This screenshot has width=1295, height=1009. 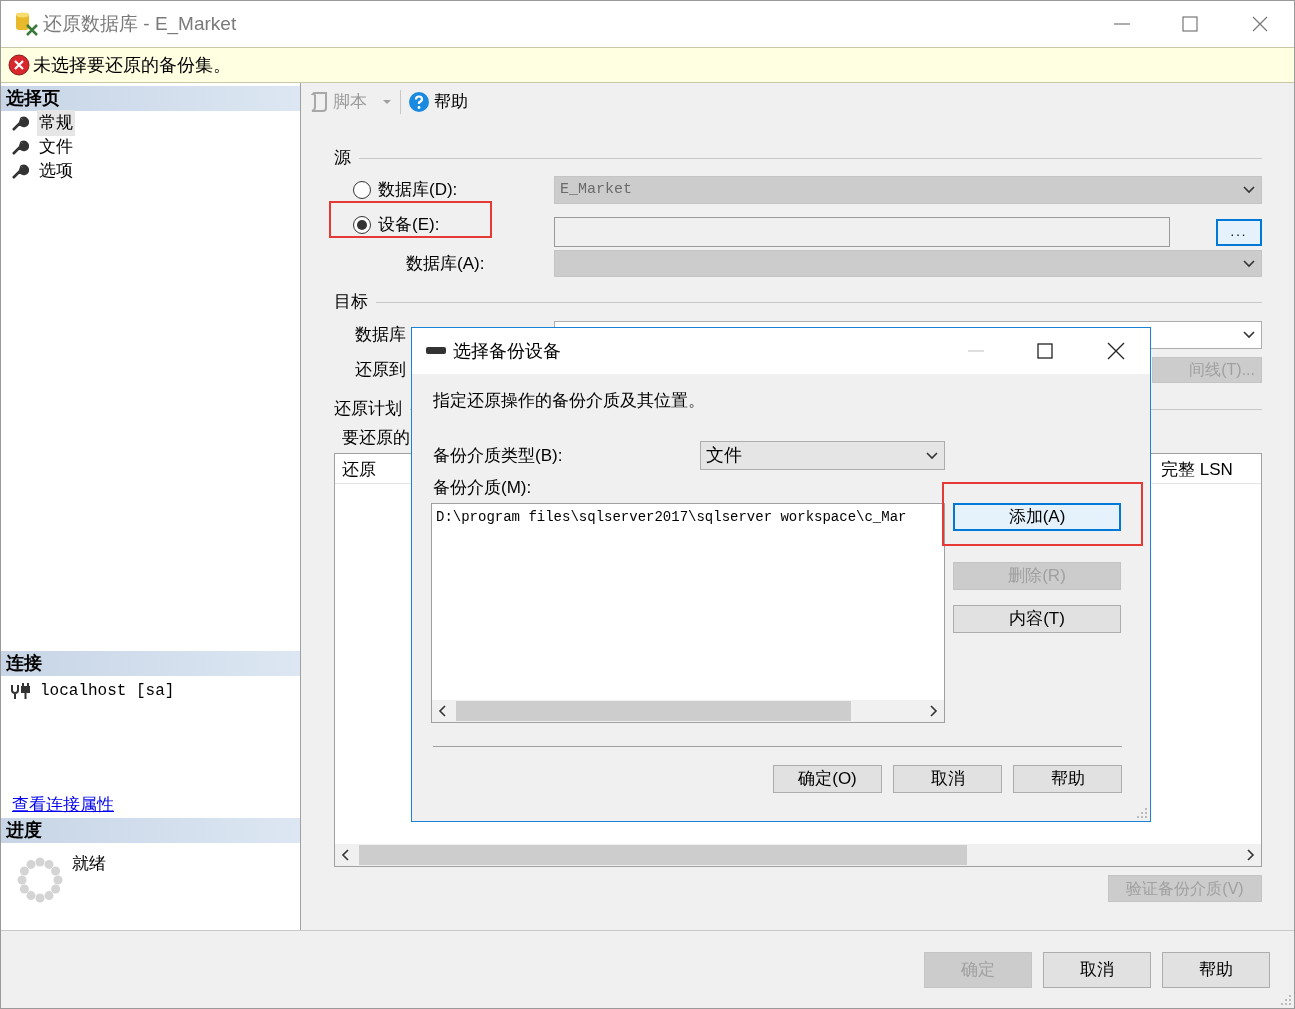 What do you see at coordinates (482, 488) in the screenshot?
I see `field-label: 备份介质(M):` at bounding box center [482, 488].